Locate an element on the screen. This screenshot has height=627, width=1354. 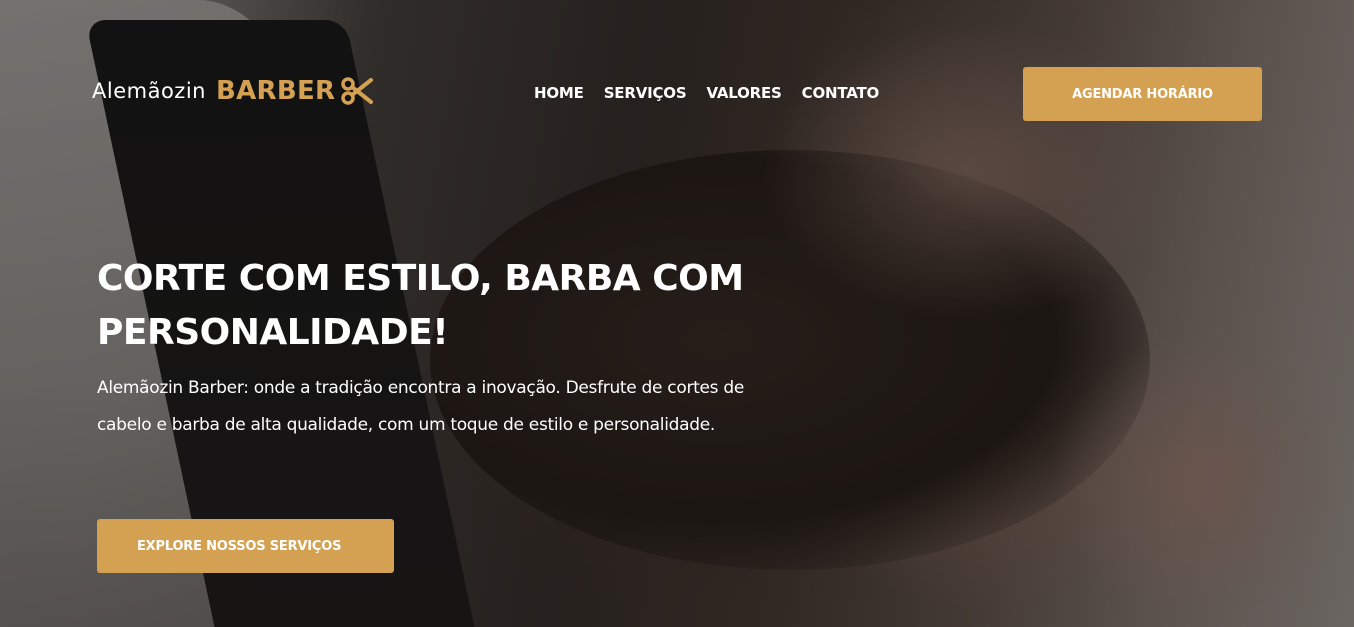
main-nav: HOME SERVIÇOS VALORES CONTATO is located at coordinates (706, 93).